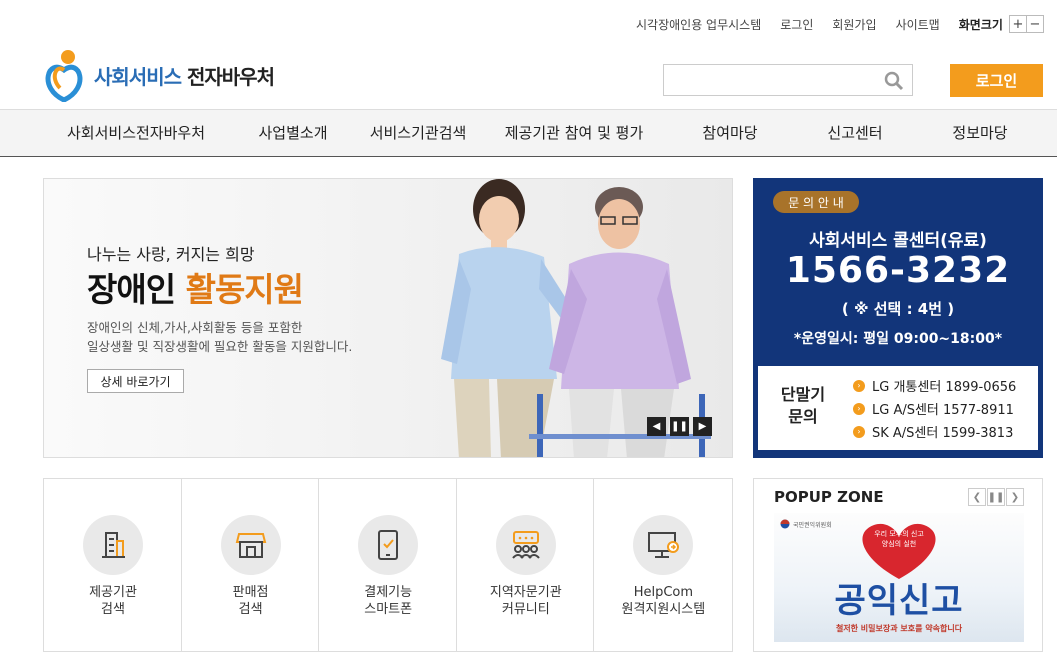 Image resolution: width=1057 pixels, height=662 pixels. Describe the element at coordinates (899, 601) in the screenshot. I see `popup-banner-text: 공익신고` at that location.